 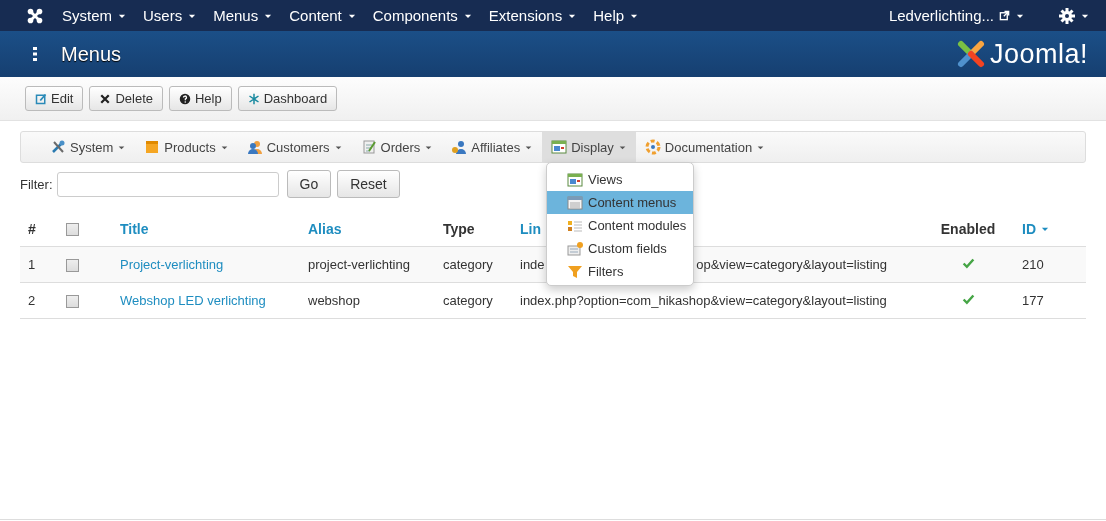 I want to click on table-cell: 1, so click(x=32, y=264).